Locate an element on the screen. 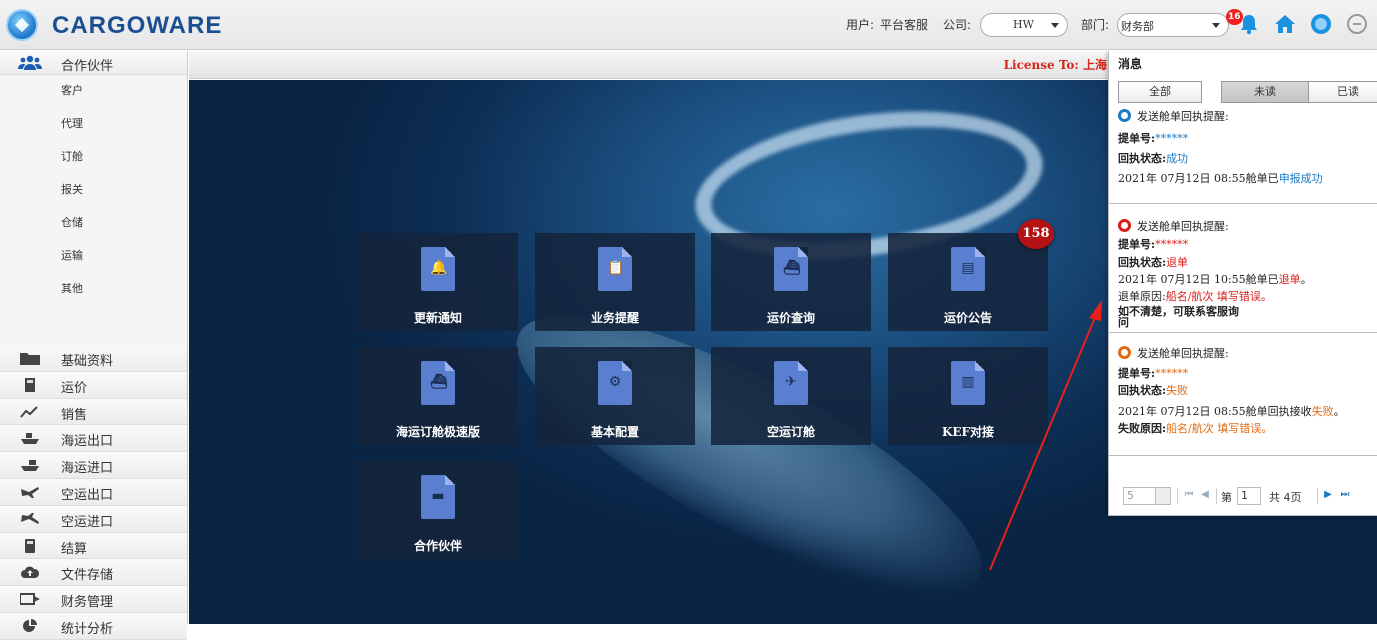 This screenshot has height=640, width=1377. company-label: 公司: is located at coordinates (957, 25).